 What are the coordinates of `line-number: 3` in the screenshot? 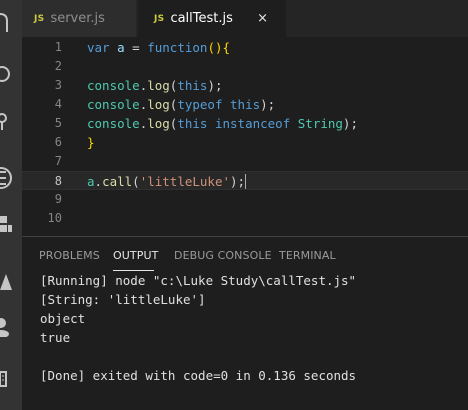 It's located at (58, 85).